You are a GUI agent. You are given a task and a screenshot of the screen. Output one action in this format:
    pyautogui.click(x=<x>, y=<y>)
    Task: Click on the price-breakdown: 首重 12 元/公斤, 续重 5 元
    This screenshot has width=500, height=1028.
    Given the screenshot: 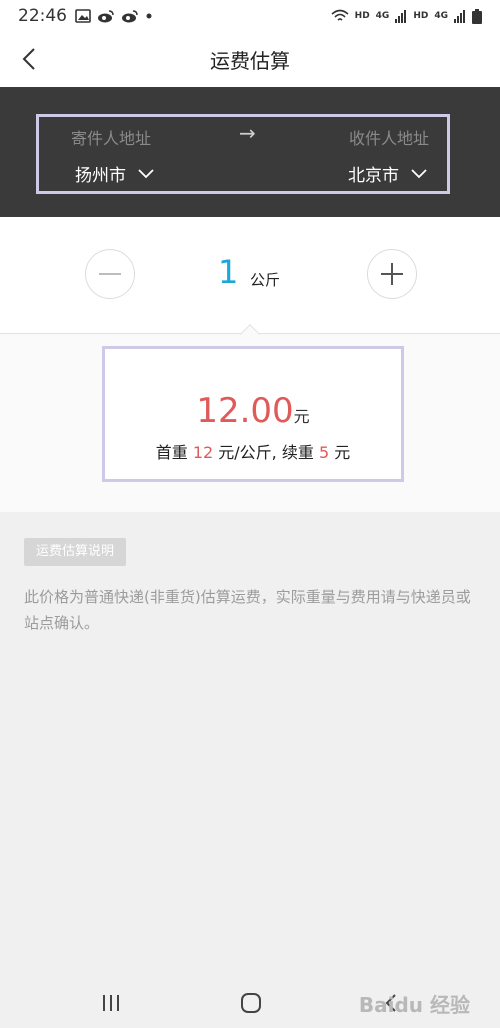 What is the action you would take?
    pyautogui.click(x=253, y=451)
    